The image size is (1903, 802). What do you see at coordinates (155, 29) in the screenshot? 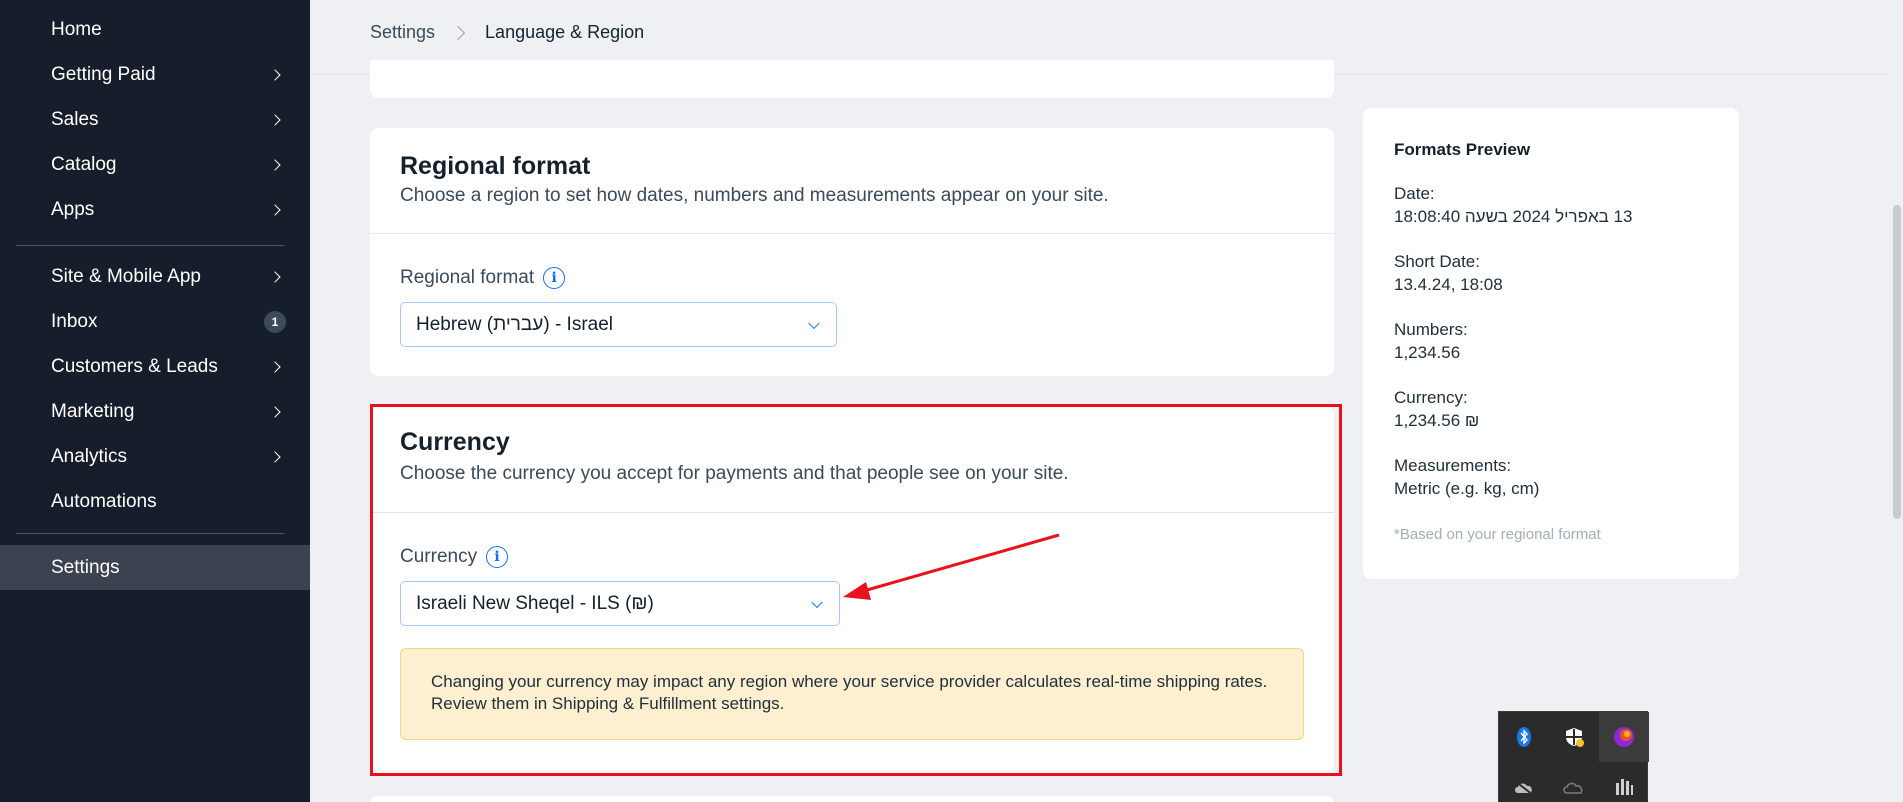
I see `sidebar-item-home: Home` at bounding box center [155, 29].